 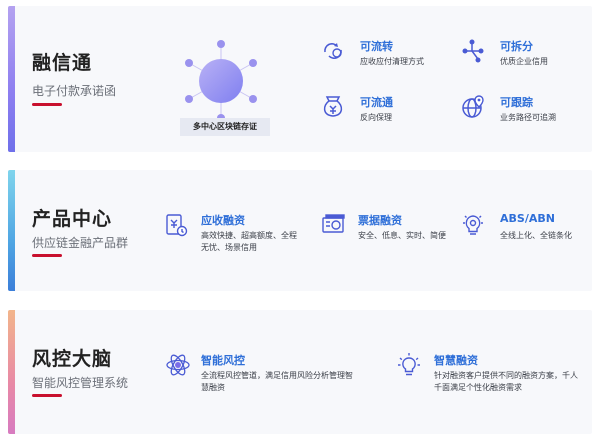 I want to click on feature-desc: 针对融资客户提供不同的融资方案，千人千面满足个性化融资需求, so click(x=506, y=381).